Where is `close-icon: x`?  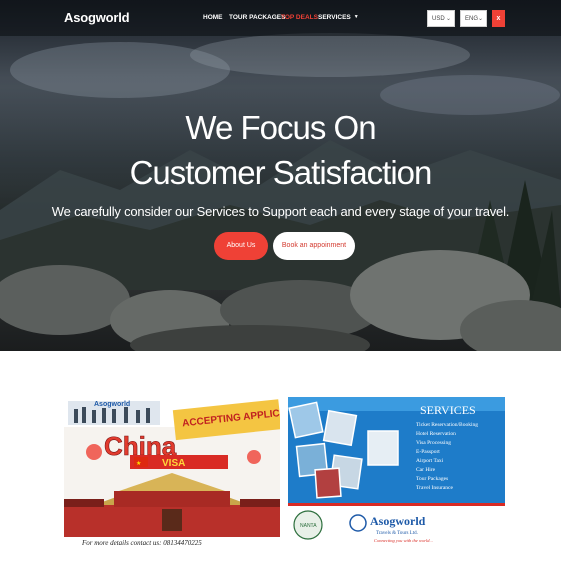
close-icon: x is located at coordinates (498, 18).